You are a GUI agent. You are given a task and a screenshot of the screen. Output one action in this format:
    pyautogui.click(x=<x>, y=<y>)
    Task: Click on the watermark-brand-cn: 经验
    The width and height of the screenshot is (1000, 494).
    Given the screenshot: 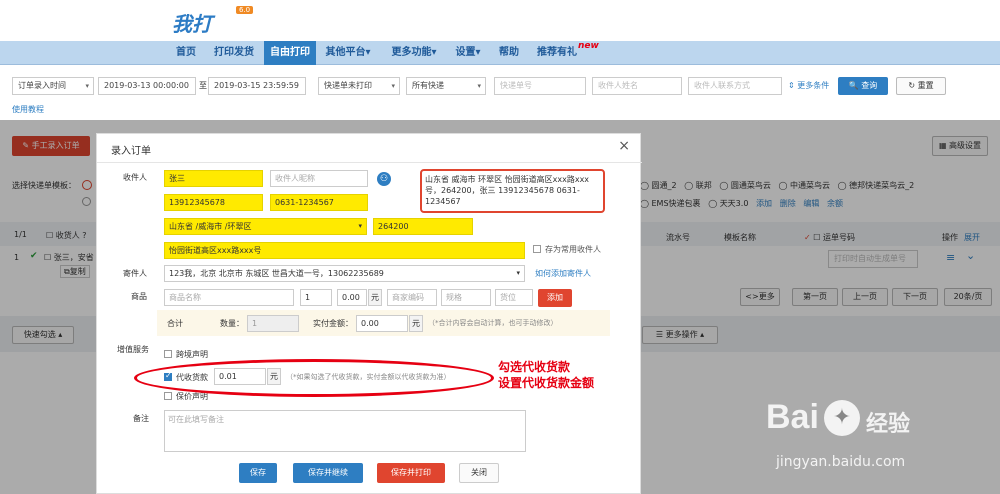 What is the action you would take?
    pyautogui.click(x=888, y=424)
    